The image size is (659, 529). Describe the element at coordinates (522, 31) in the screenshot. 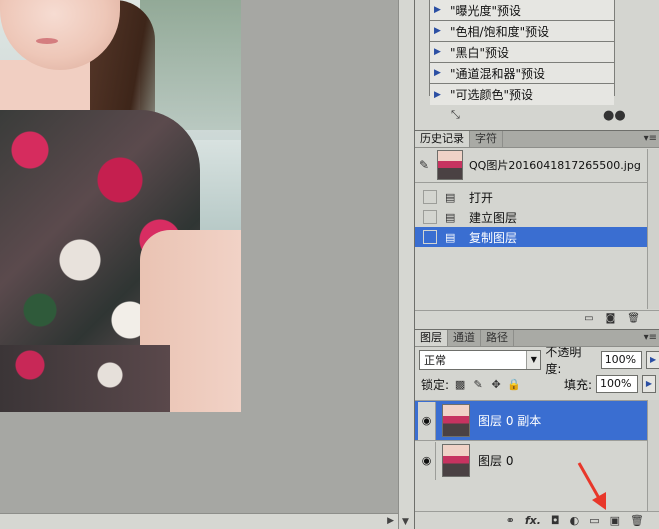

I see `action-item: ▶ "色相/饱和度"预设` at that location.